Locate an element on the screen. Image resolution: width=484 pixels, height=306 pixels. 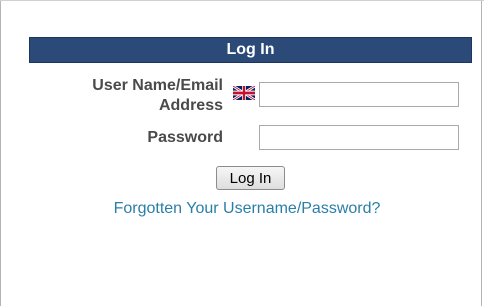
username-input is located at coordinates (359, 94).